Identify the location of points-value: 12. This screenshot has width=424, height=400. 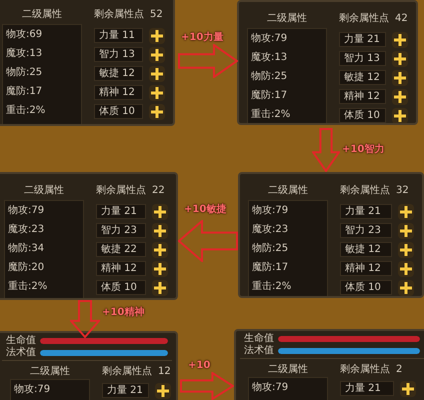
(164, 371).